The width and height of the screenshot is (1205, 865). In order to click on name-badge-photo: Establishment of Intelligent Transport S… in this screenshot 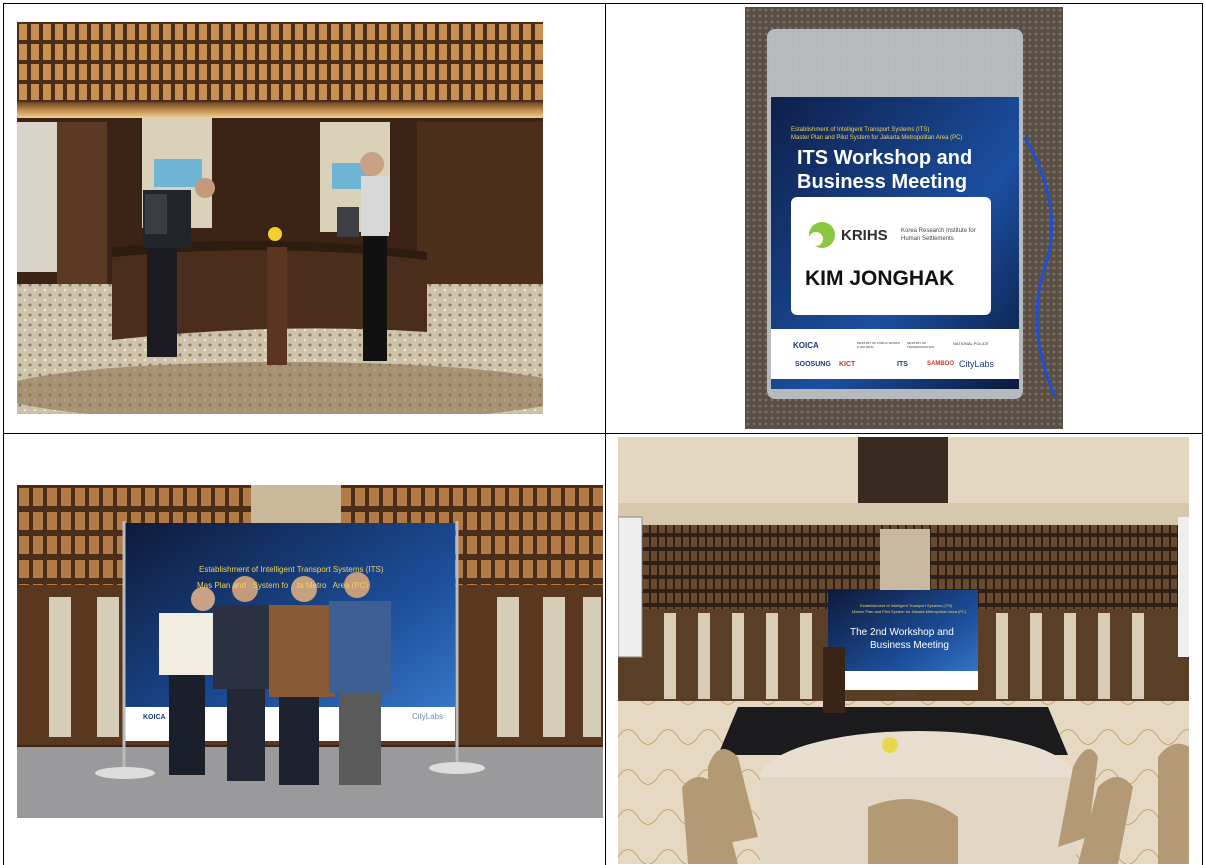, I will do `click(904, 218)`.